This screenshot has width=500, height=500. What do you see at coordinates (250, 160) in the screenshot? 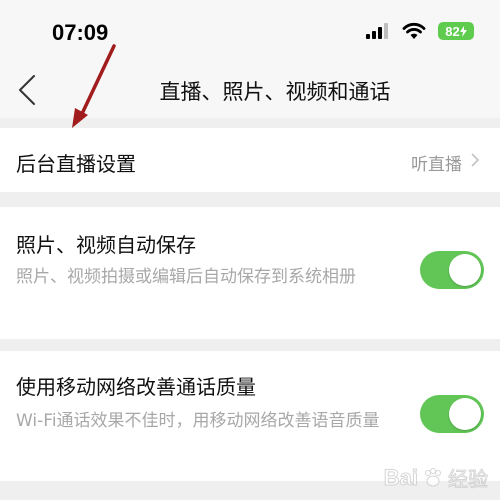
I see `setting-row-background-live: 后台直播设置 听直播` at bounding box center [250, 160].